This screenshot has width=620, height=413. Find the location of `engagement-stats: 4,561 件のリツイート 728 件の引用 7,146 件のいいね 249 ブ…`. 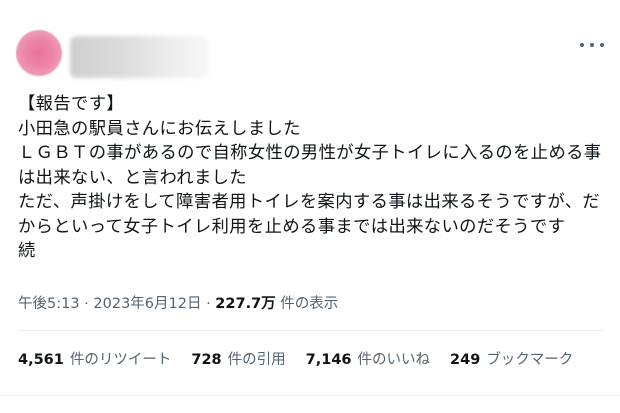

engagement-stats: 4,561 件のリツイート 728 件の引用 7,146 件のいいね 249 ブ… is located at coordinates (295, 358).